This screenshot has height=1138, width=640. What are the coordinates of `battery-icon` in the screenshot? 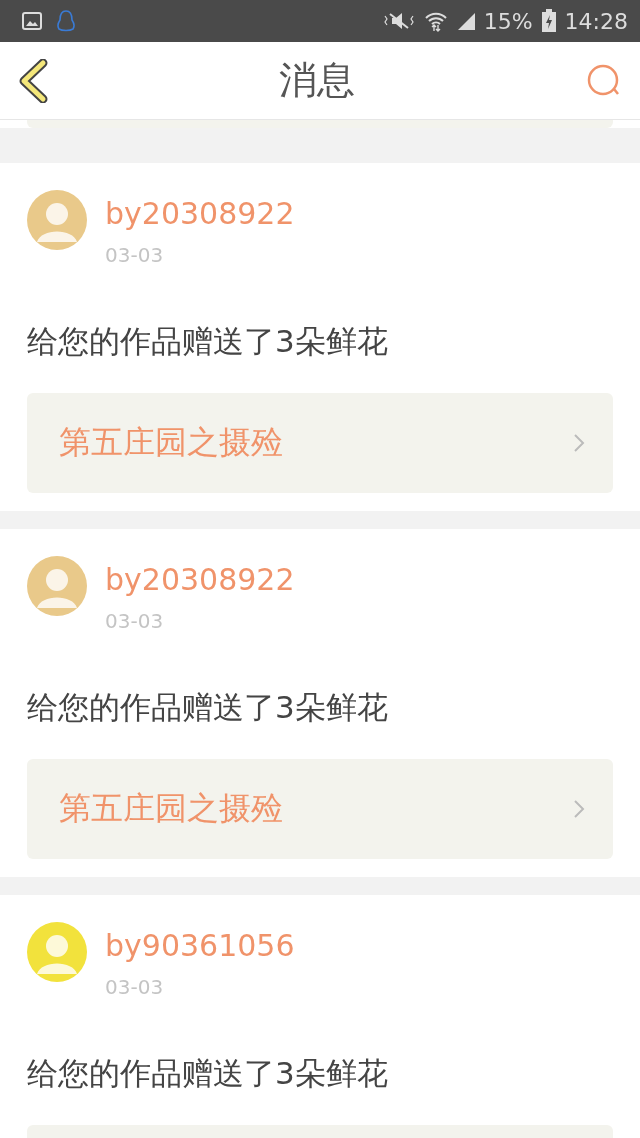 It's located at (548, 21).